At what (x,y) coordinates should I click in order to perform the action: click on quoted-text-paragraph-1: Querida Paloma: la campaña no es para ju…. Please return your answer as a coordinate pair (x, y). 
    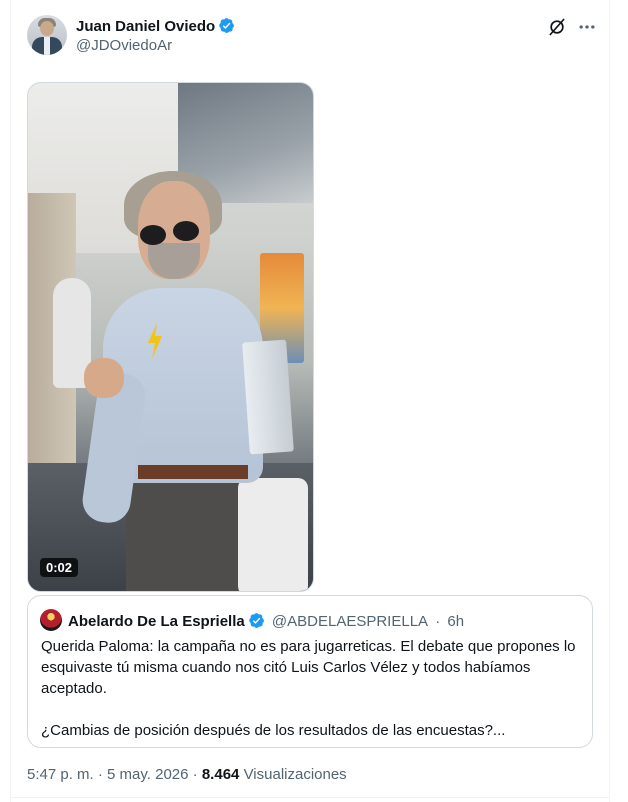
    Looking at the image, I should click on (308, 667).